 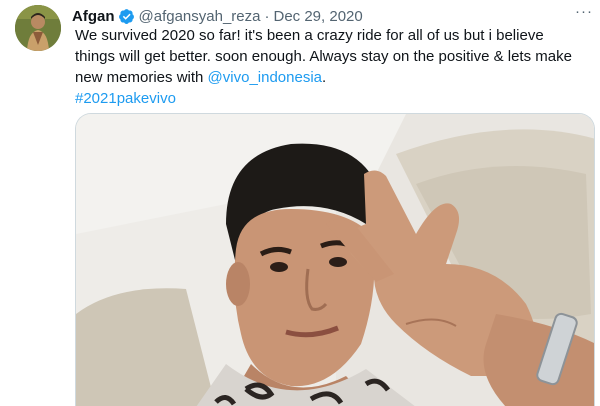 What do you see at coordinates (584, 12) in the screenshot?
I see `more-options-icon: ···` at bounding box center [584, 12].